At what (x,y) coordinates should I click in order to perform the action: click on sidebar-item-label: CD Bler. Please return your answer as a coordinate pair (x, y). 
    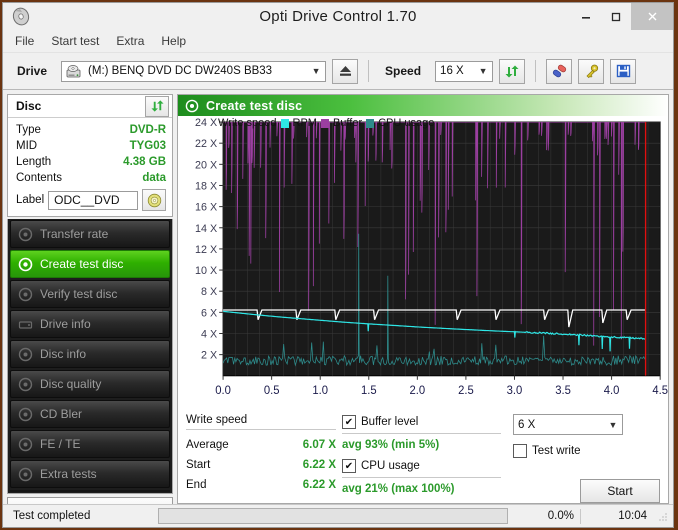
    Looking at the image, I should click on (61, 414).